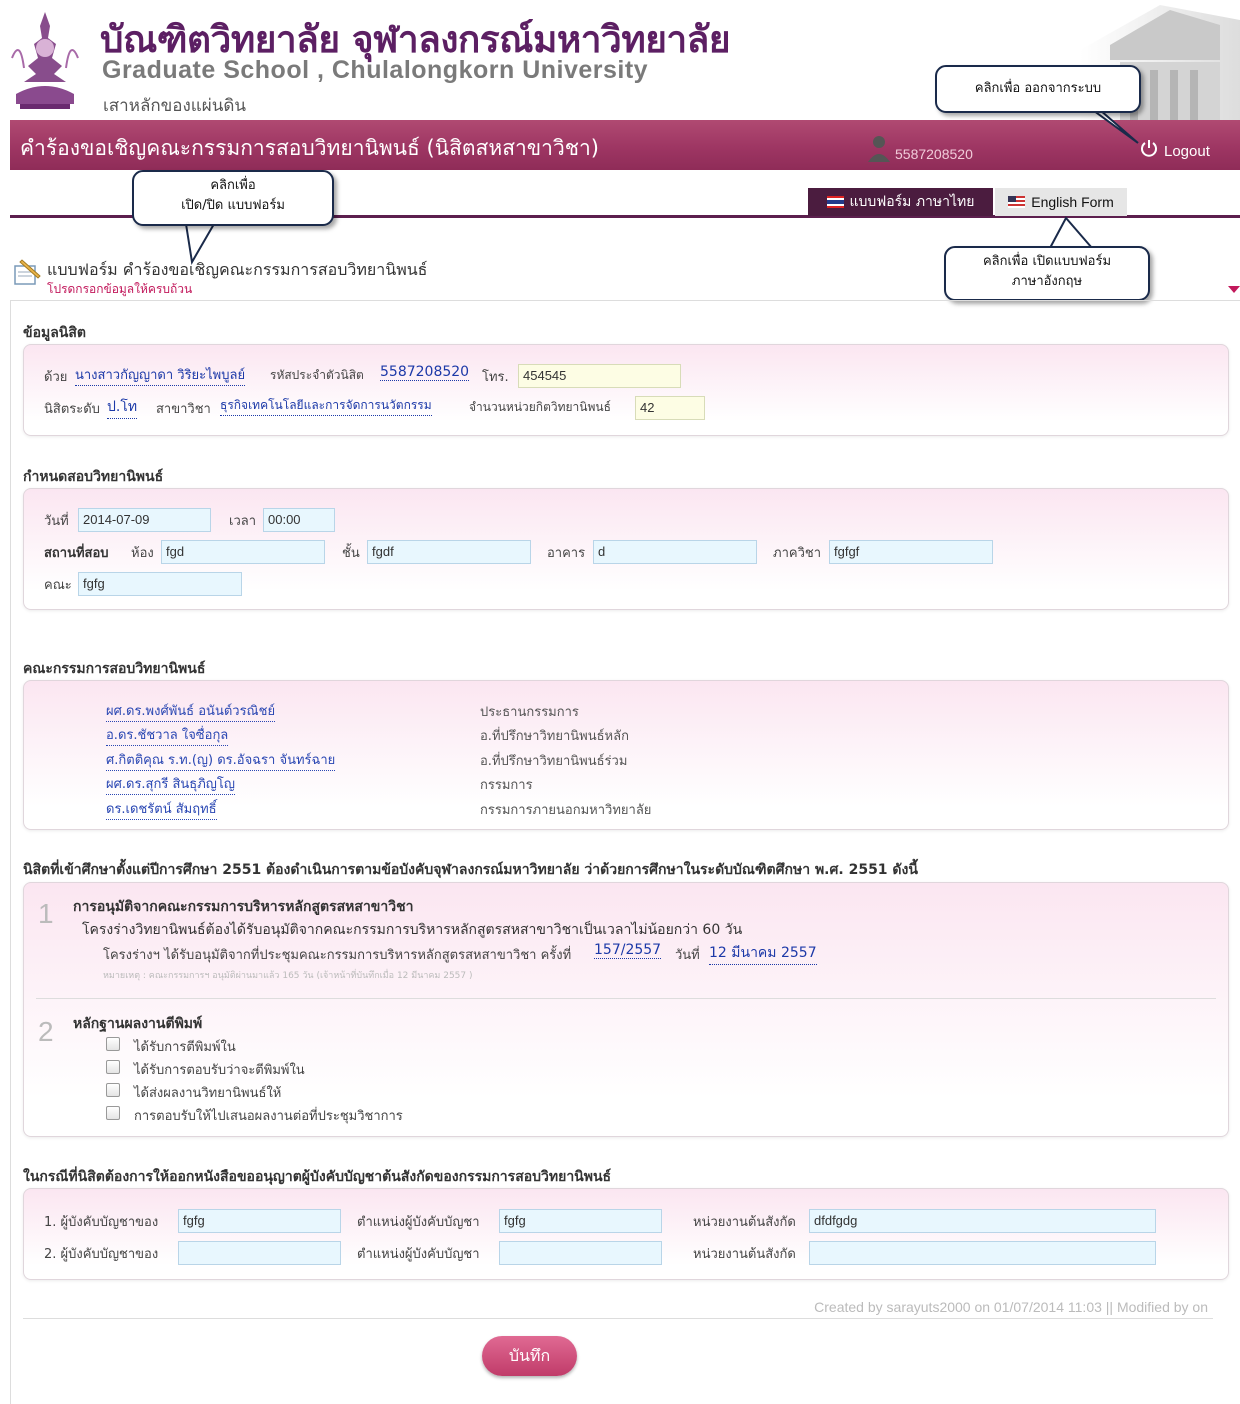 The width and height of the screenshot is (1240, 1404). Describe the element at coordinates (670, 408) in the screenshot. I see `credits-input: 42` at that location.